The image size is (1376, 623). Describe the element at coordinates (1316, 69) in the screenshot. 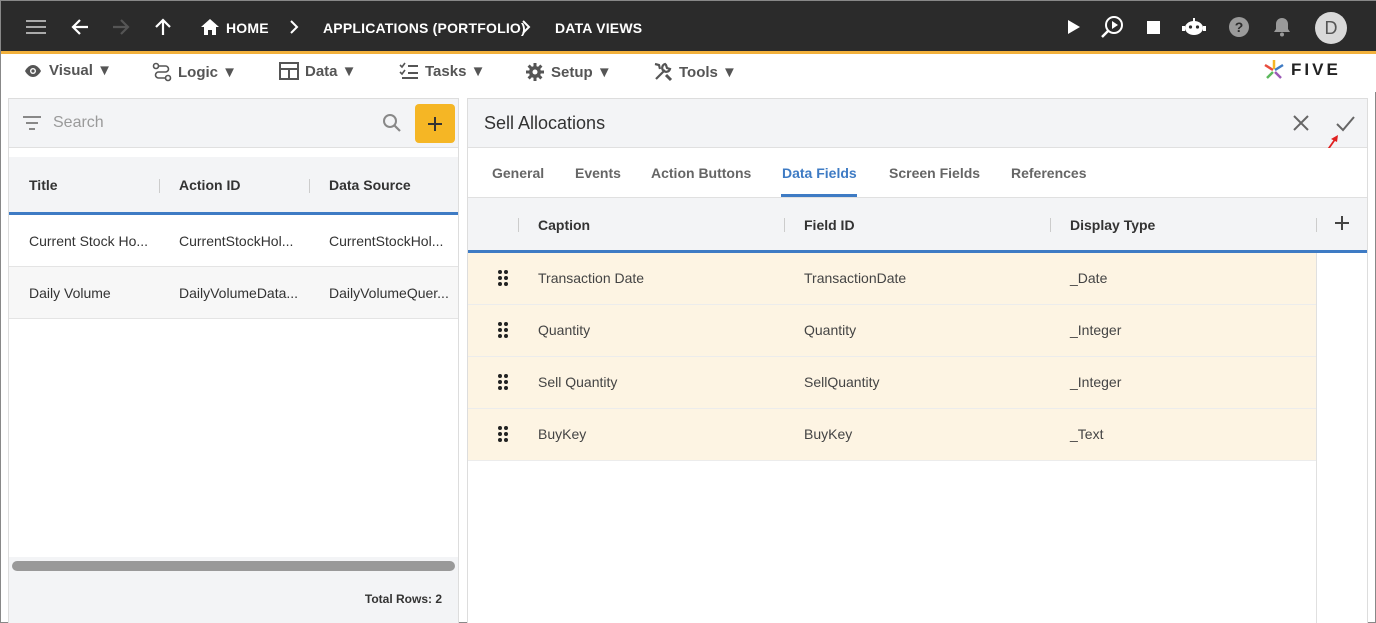

I see `five-logo-text: FIVE` at that location.